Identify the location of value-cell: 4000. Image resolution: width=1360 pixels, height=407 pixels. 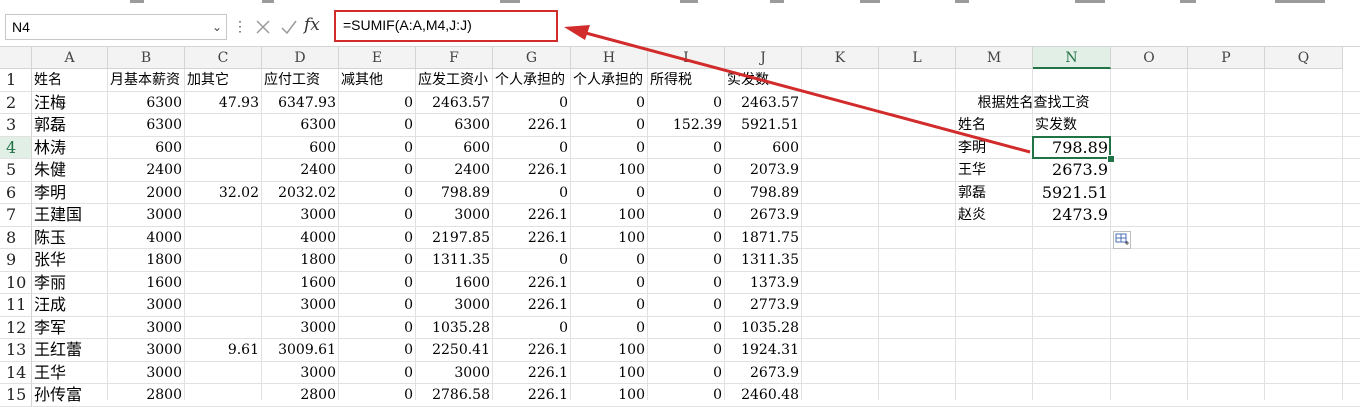
(300, 238).